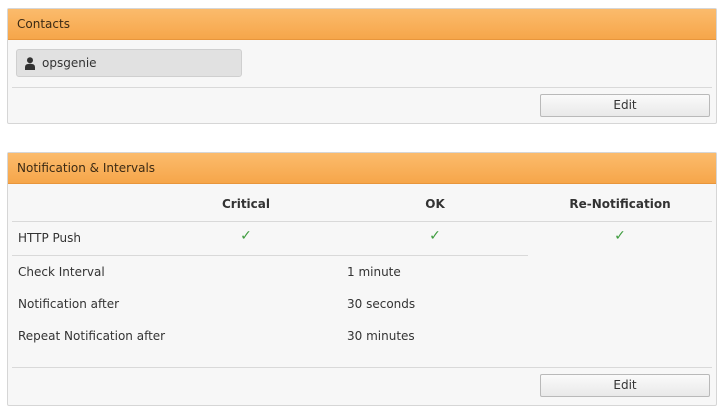  Describe the element at coordinates (362, 168) in the screenshot. I see `notification-panel-header: Notification & Intervals` at that location.